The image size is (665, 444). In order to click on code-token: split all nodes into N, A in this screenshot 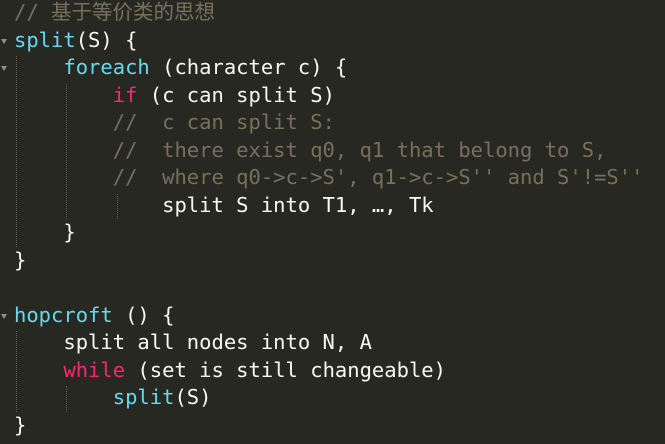, I will do `click(193, 342)`.